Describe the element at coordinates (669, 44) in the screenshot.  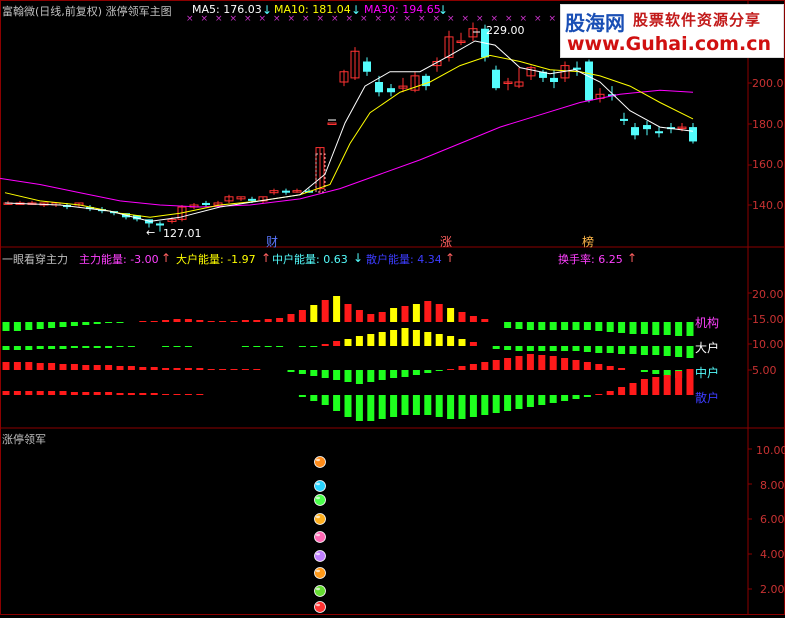
I see `watermark-url: www.Guhai.com.cn` at that location.